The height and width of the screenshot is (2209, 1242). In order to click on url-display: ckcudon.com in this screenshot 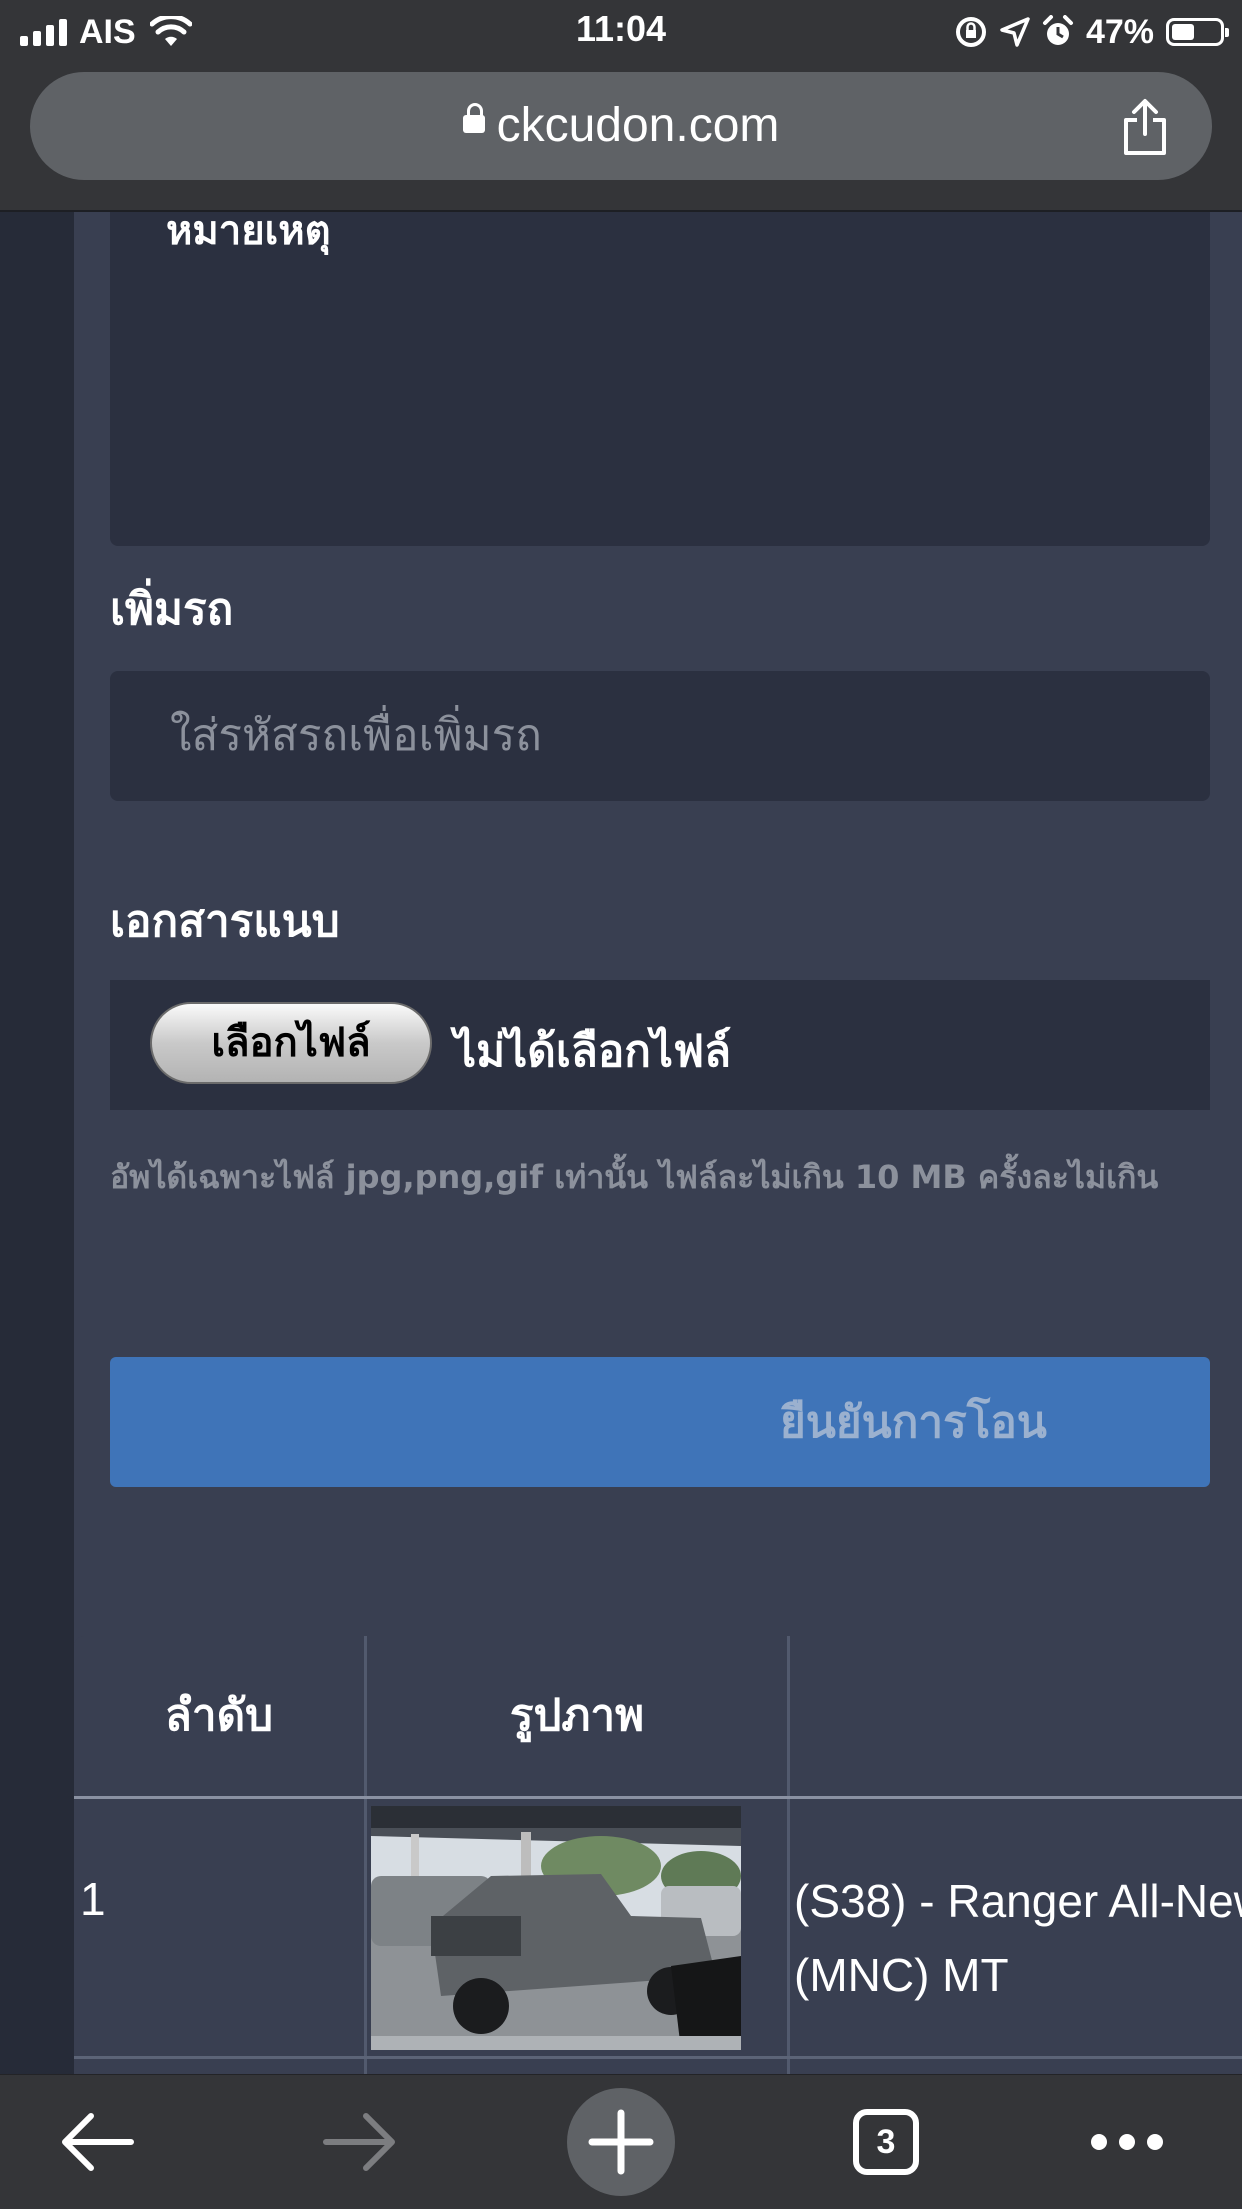, I will do `click(621, 125)`.